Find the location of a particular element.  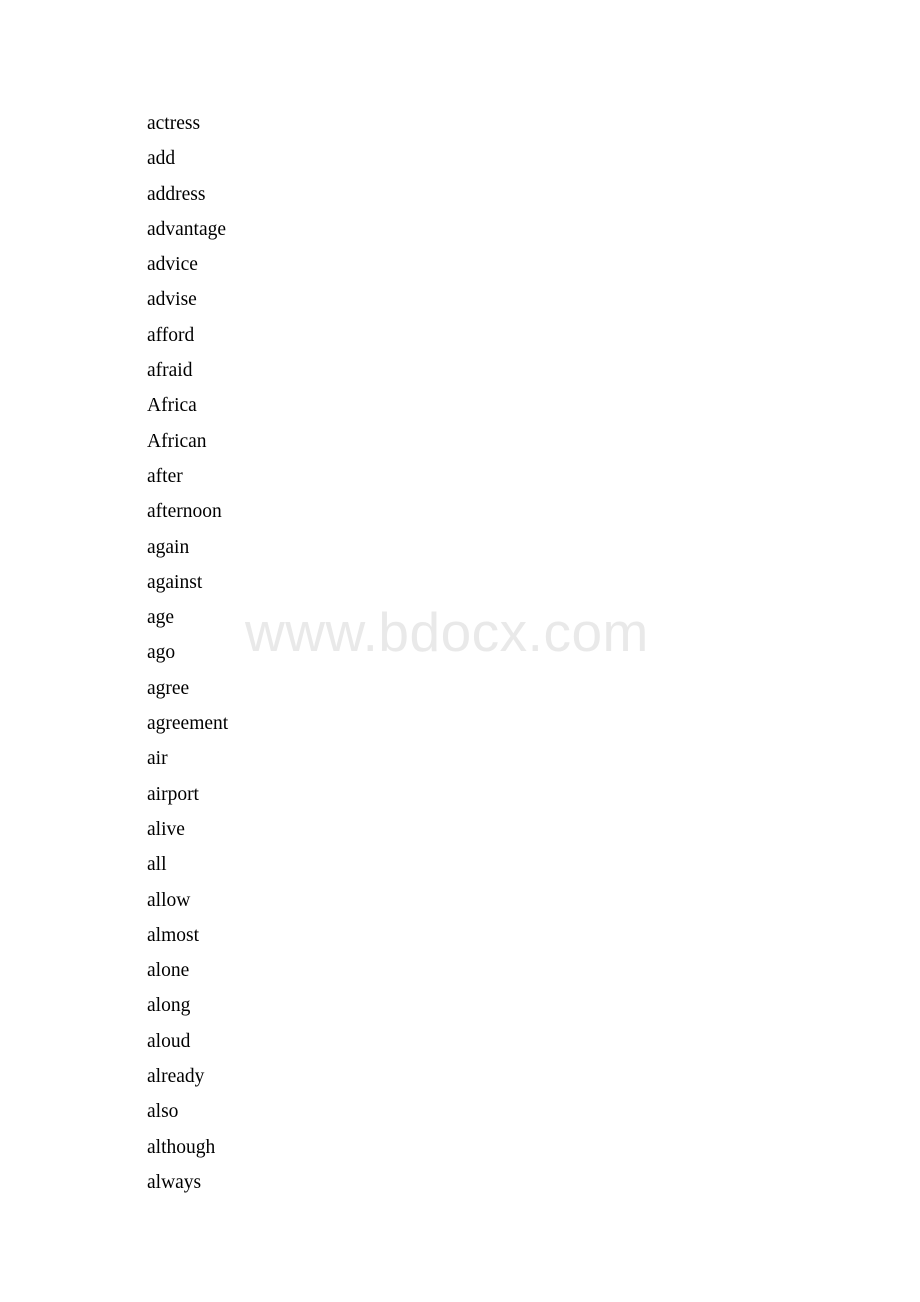

list-item: after is located at coordinates (165, 476).